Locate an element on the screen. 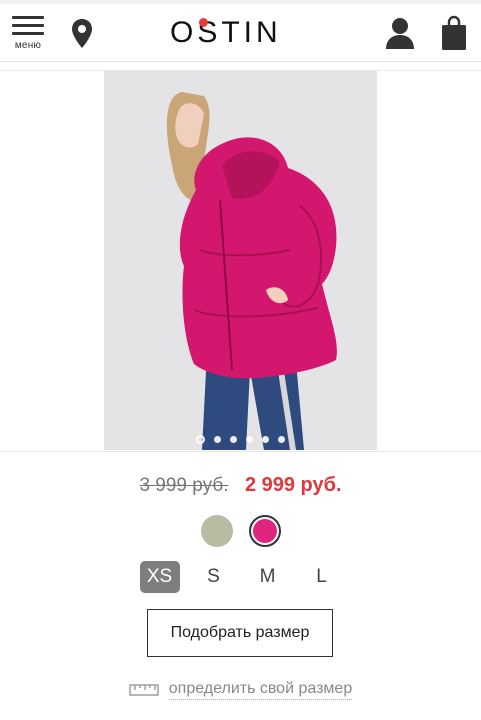 The height and width of the screenshot is (720, 481). color-swatch-fuchsia is located at coordinates (264, 531).